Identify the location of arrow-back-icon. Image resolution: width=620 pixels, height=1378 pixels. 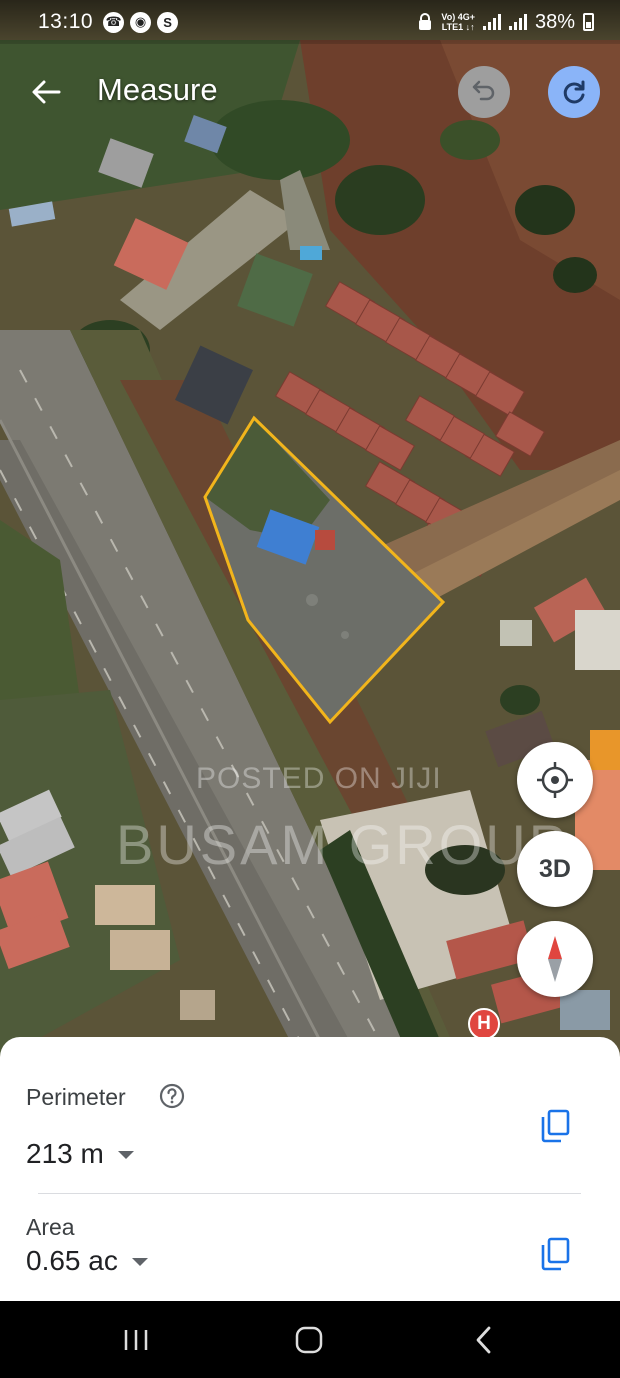
(46, 92).